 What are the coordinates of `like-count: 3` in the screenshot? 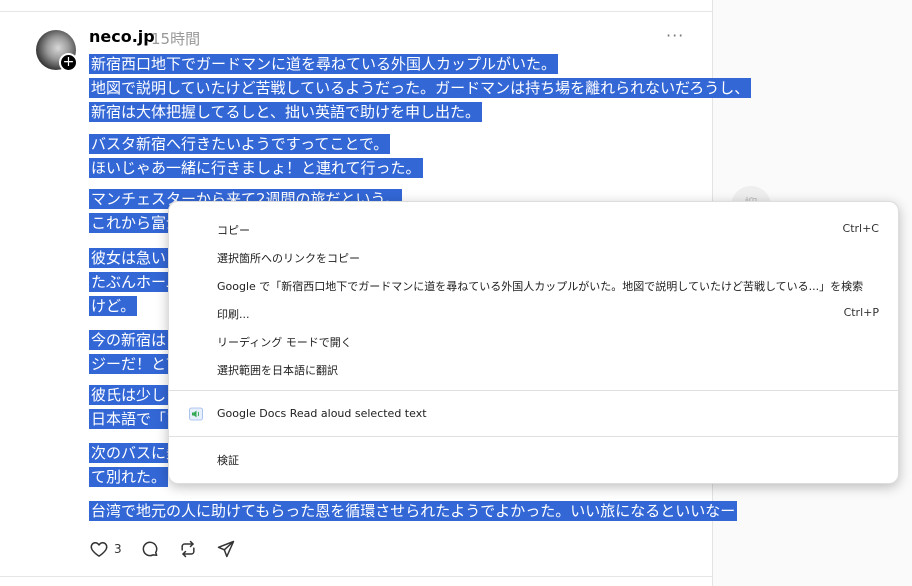 It's located at (118, 549).